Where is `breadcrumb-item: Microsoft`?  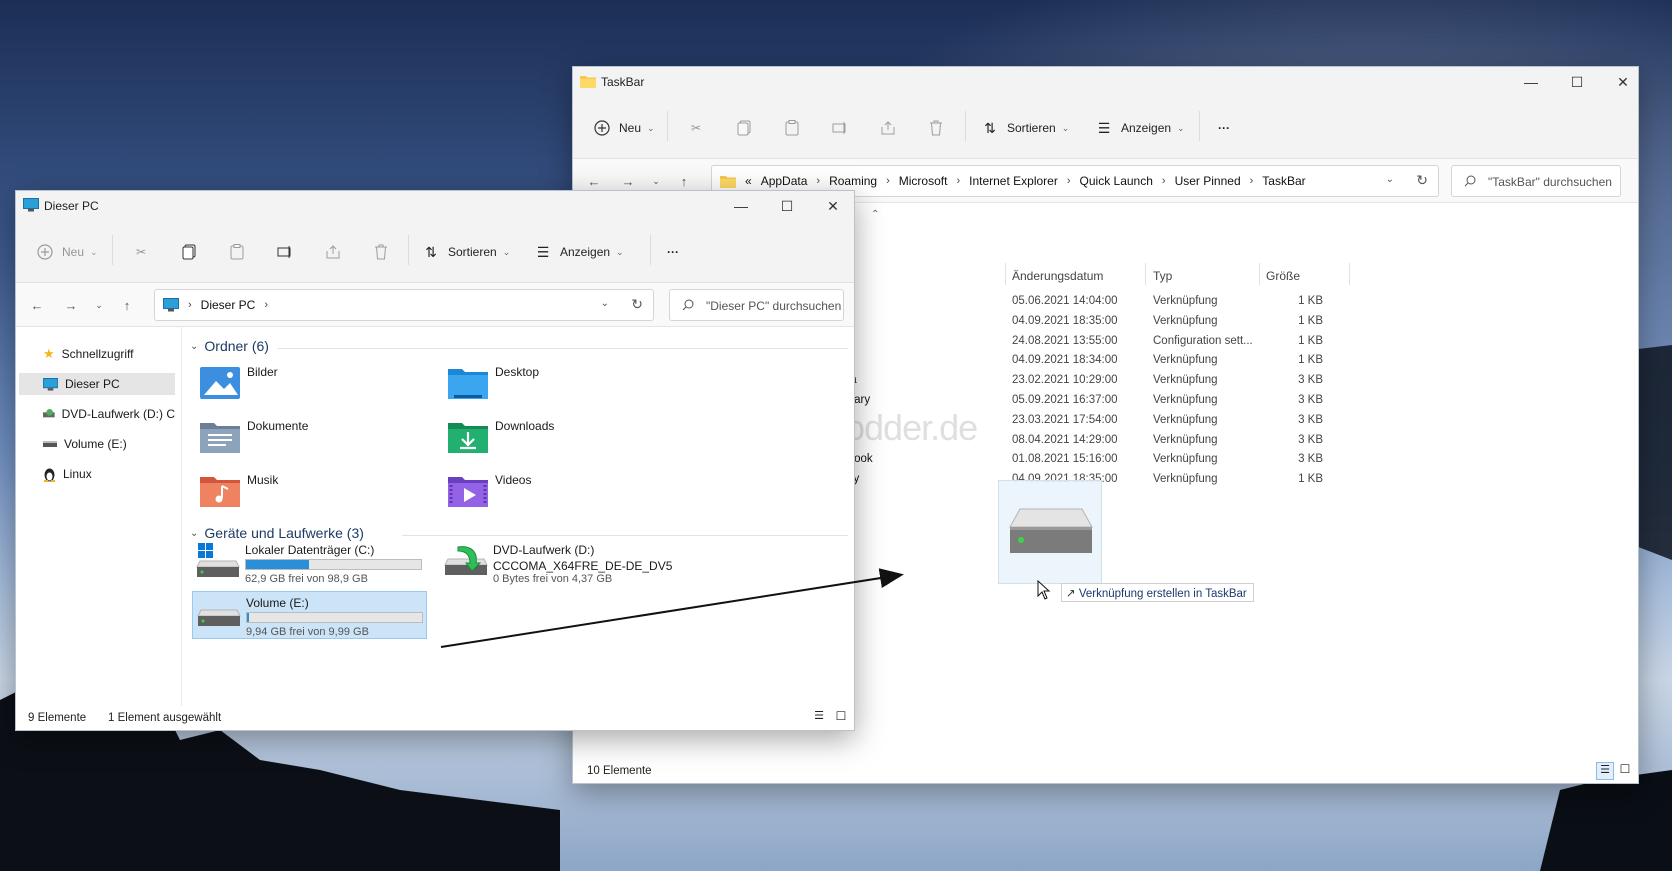 breadcrumb-item: Microsoft is located at coordinates (923, 181).